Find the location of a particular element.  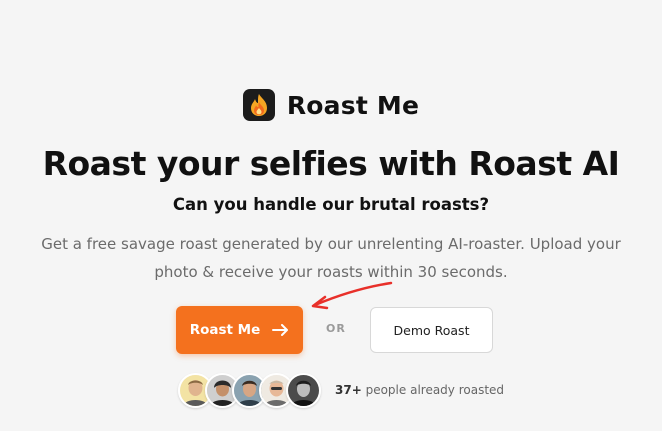

avatar-group is located at coordinates (249, 390).